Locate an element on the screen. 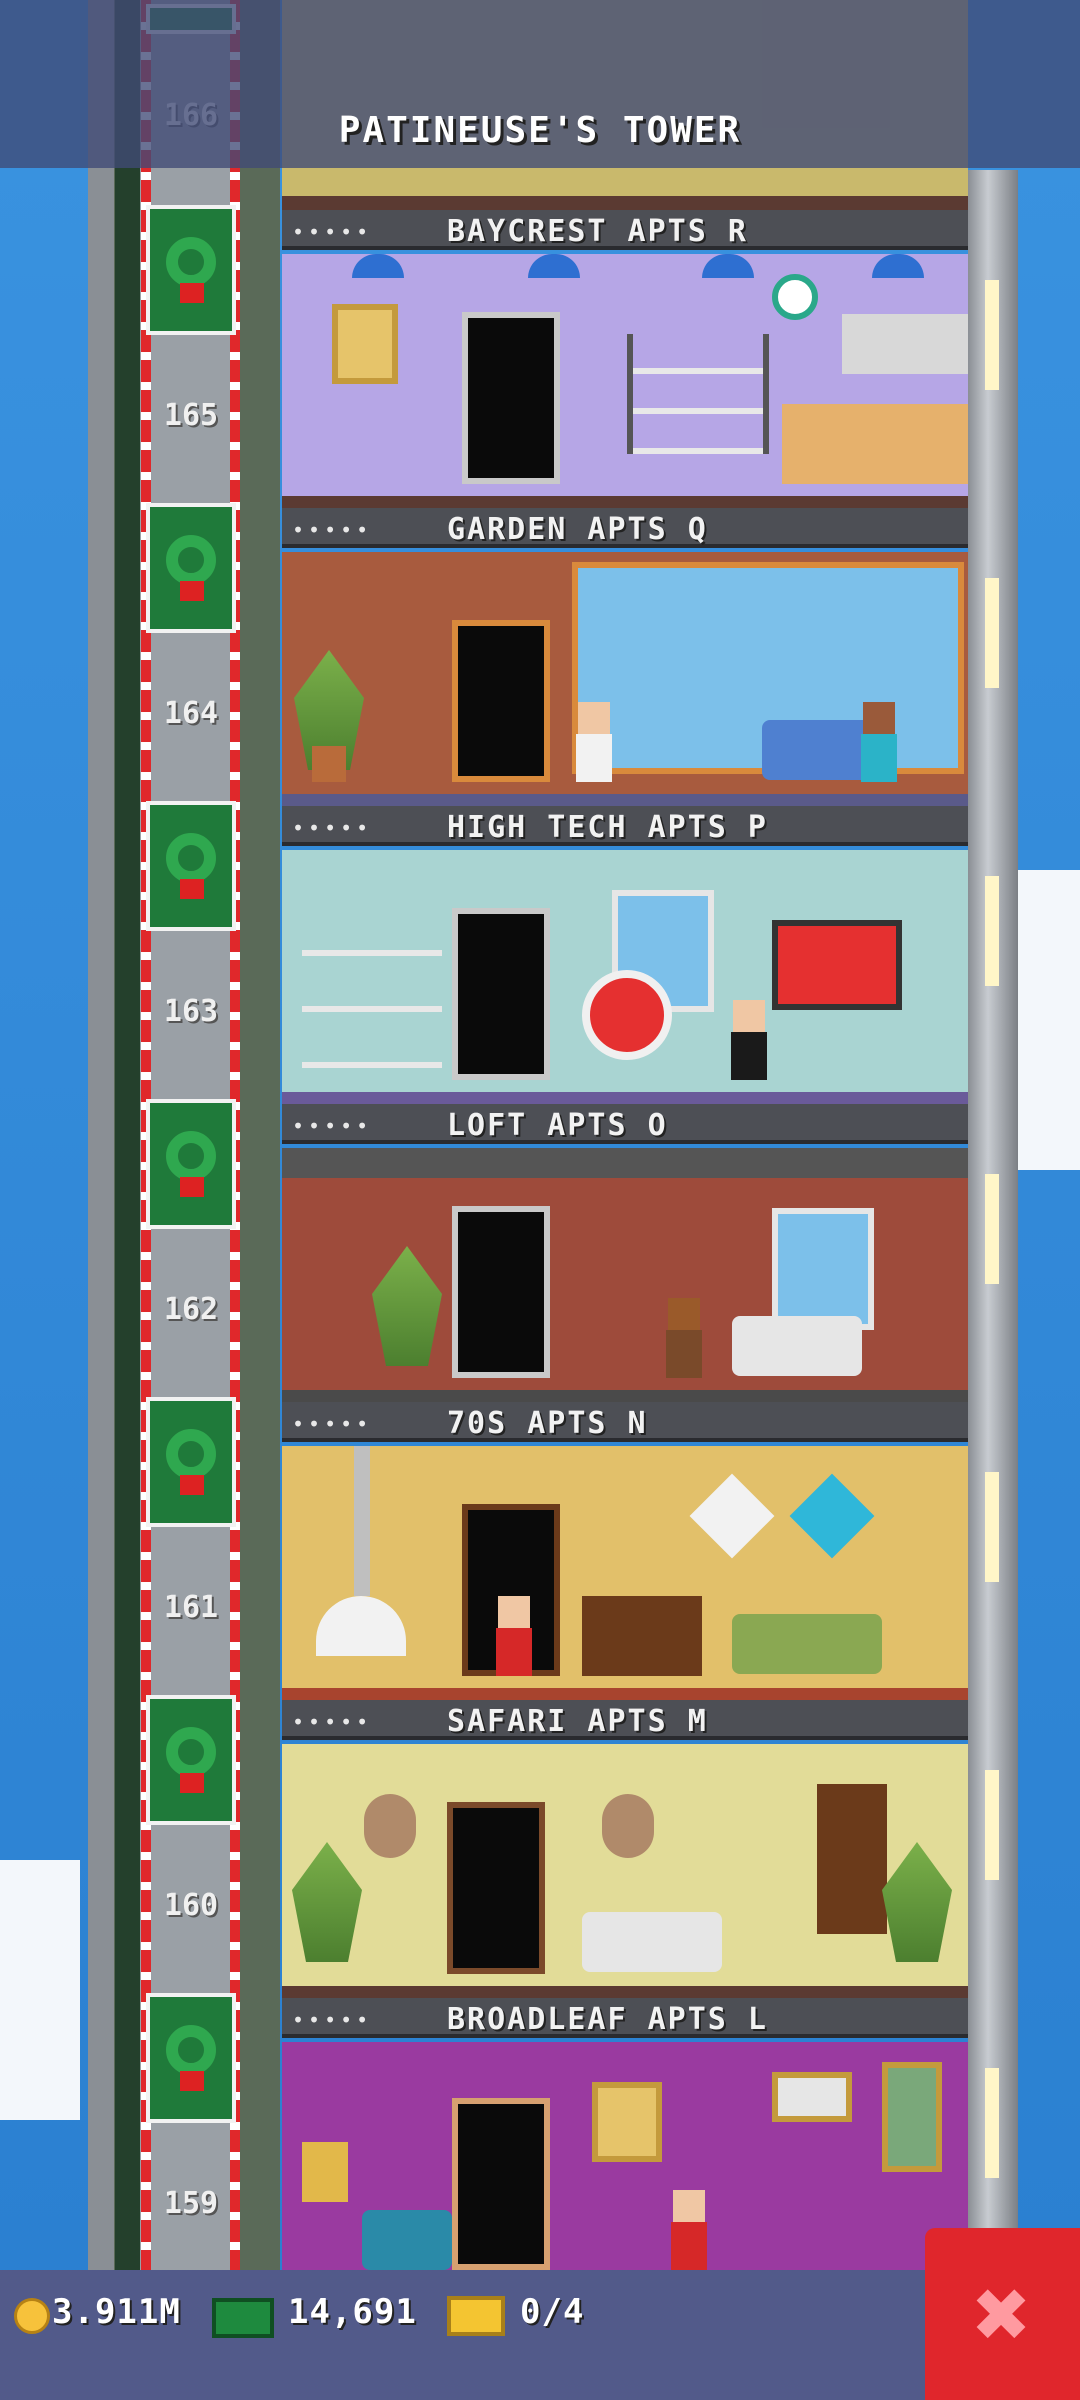 This screenshot has height=2400, width=1080. tower-title: PATINEUSE'S TOWER is located at coordinates (540, 130).